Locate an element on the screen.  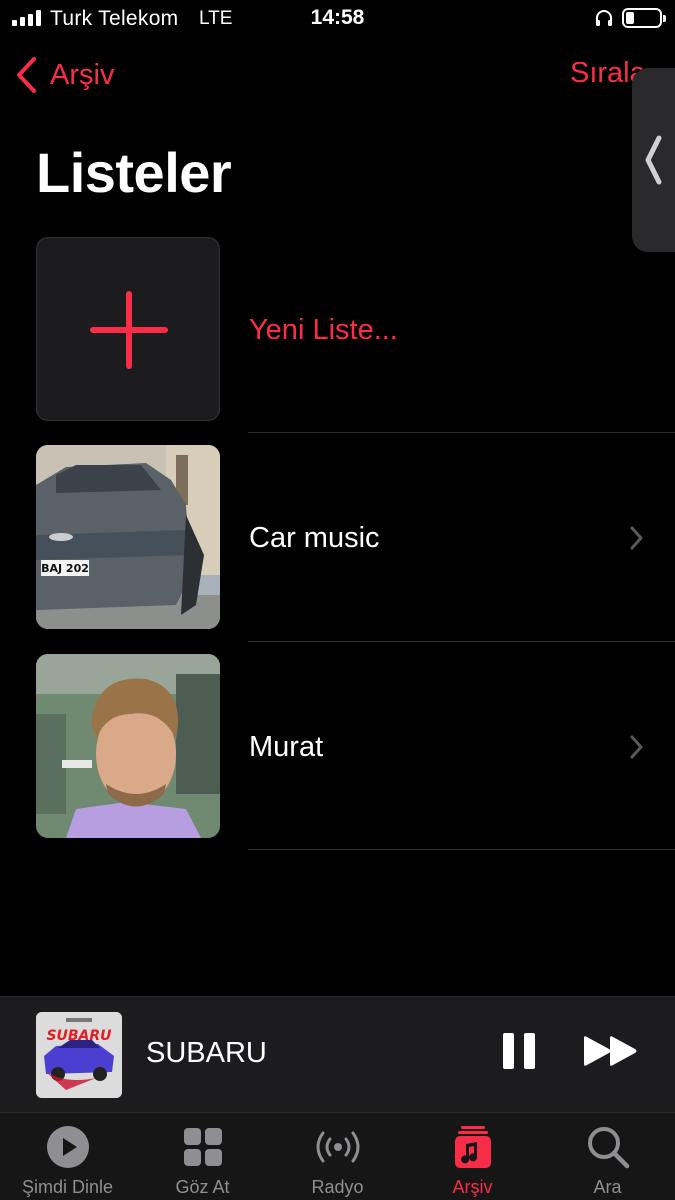
fast-forward-icon is located at coordinates (610, 1051).